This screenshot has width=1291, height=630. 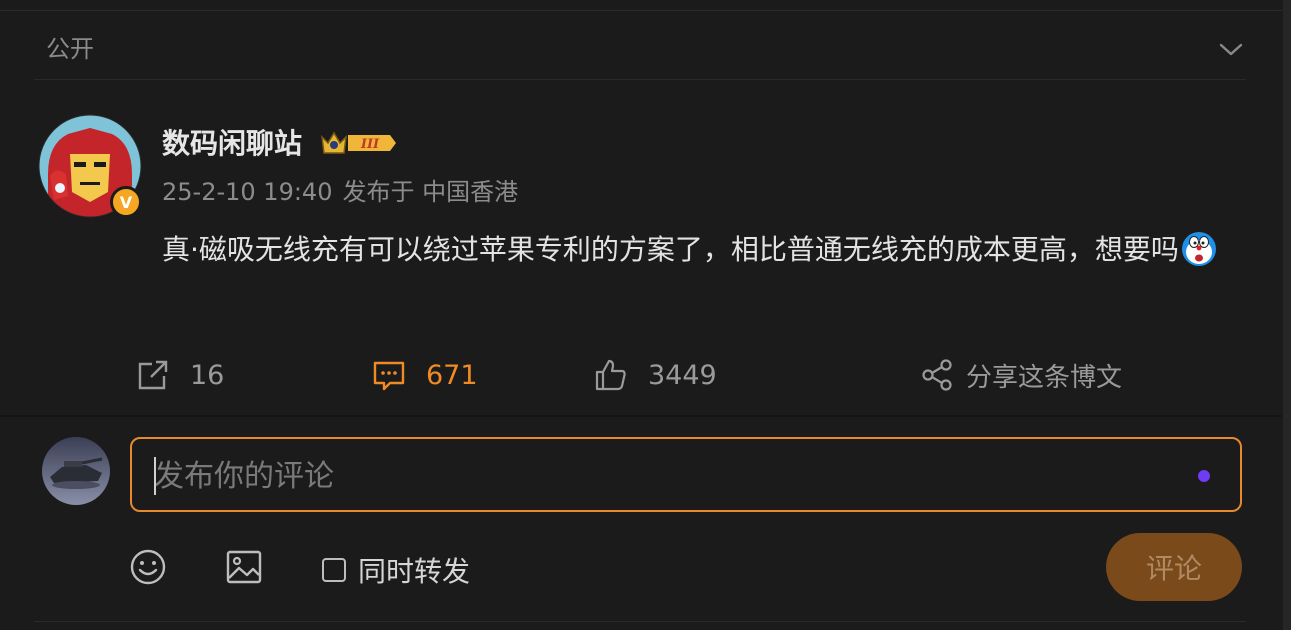 What do you see at coordinates (244, 567) in the screenshot?
I see `image-icon` at bounding box center [244, 567].